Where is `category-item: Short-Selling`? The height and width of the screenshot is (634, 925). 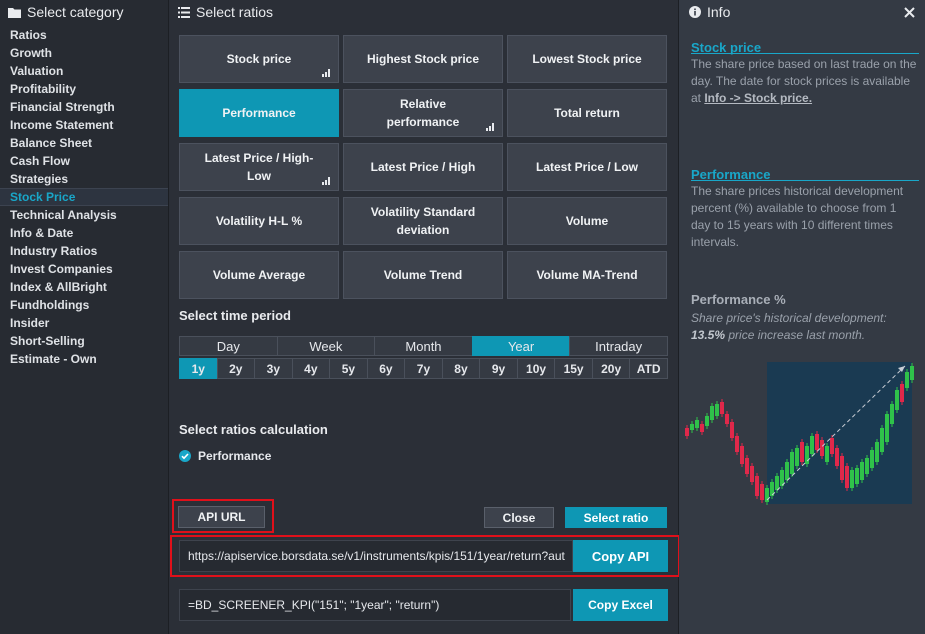 category-item: Short-Selling is located at coordinates (84, 341).